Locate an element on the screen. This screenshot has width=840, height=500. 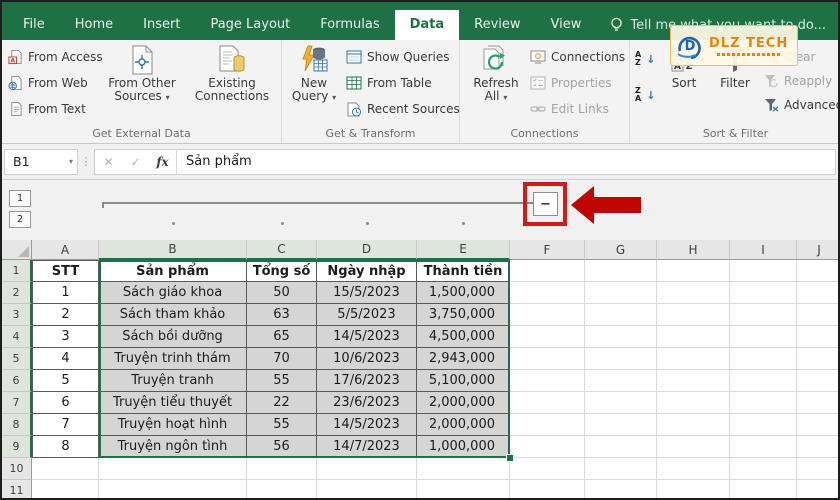
cell-F6 is located at coordinates (547, 381).